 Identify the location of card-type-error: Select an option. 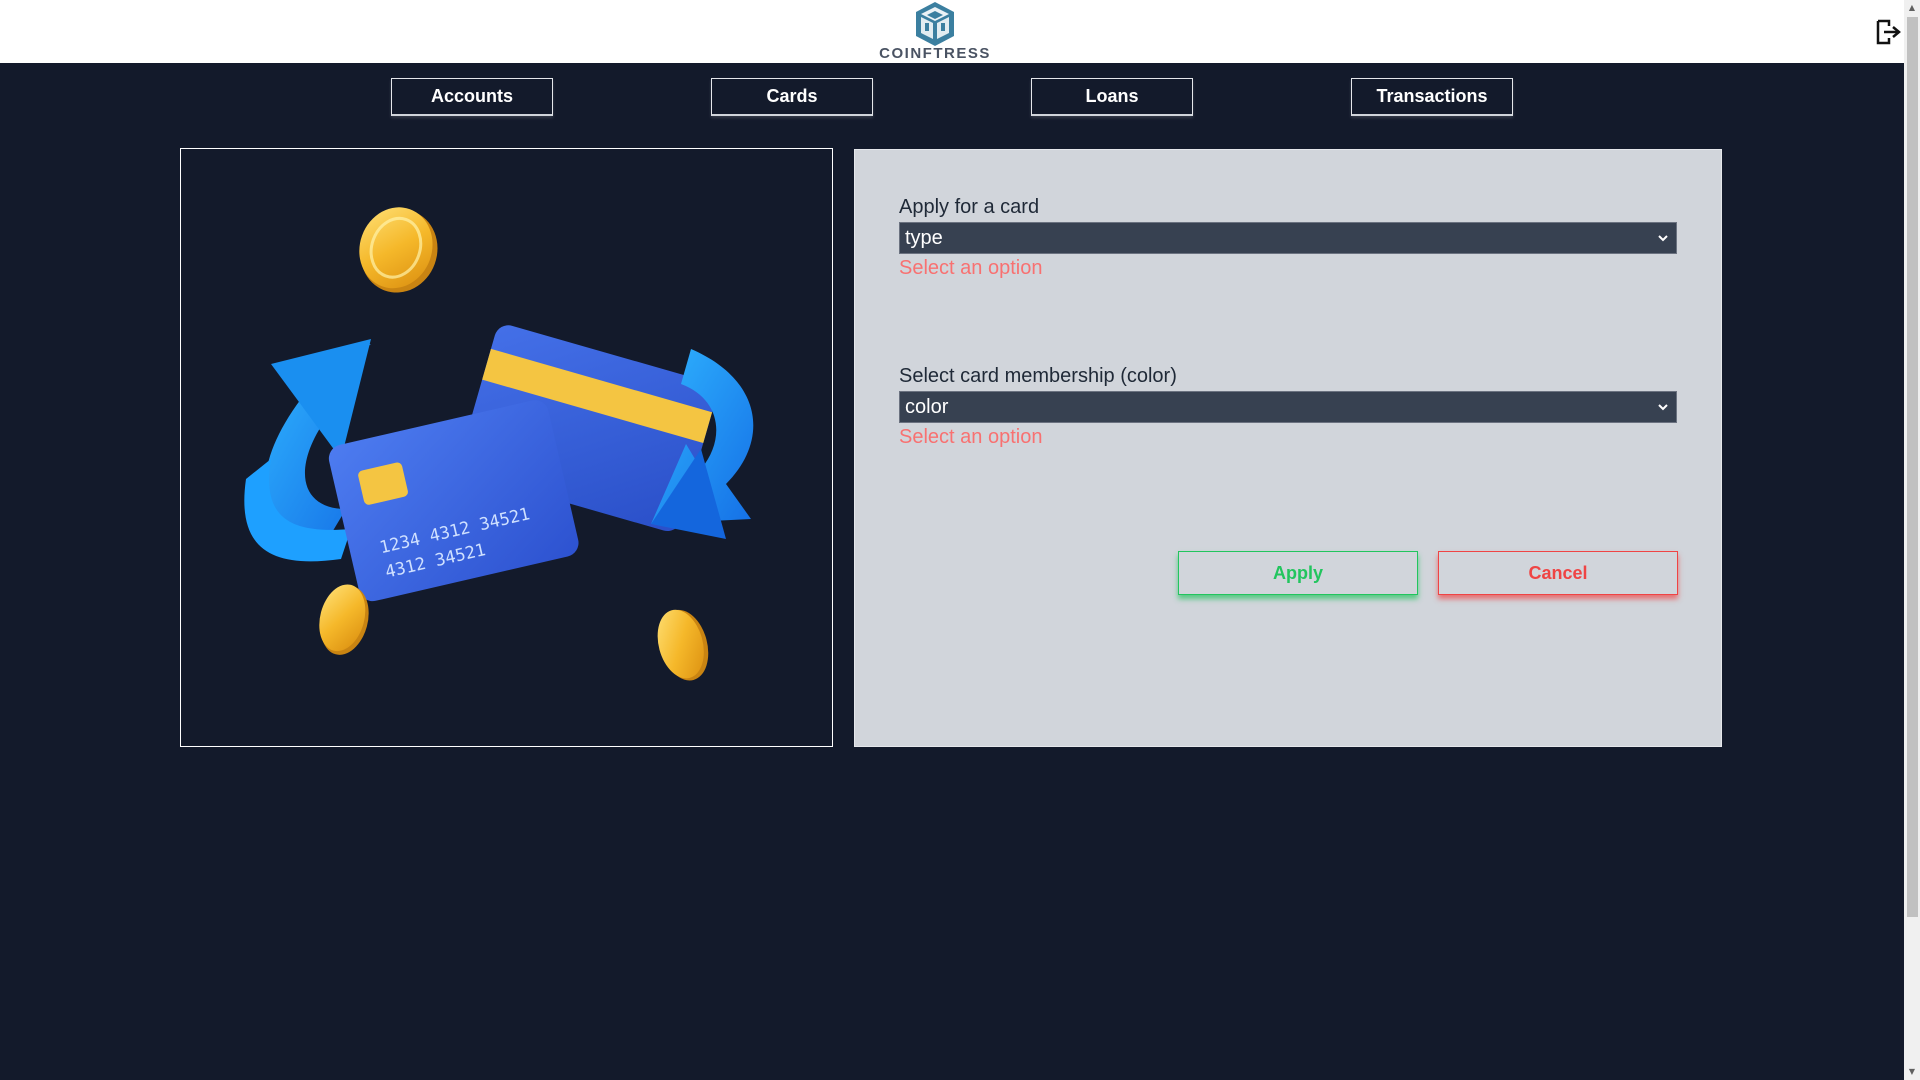
(971, 268).